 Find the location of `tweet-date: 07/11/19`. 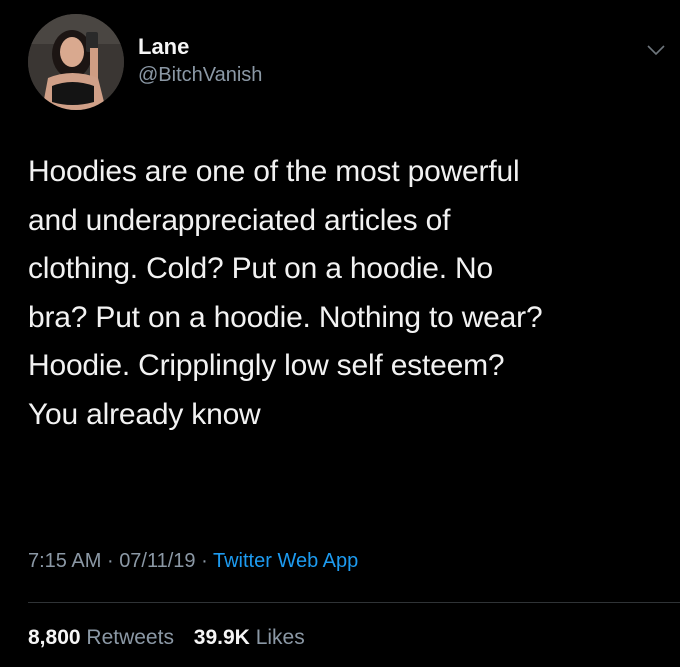

tweet-date: 07/11/19 is located at coordinates (157, 561).